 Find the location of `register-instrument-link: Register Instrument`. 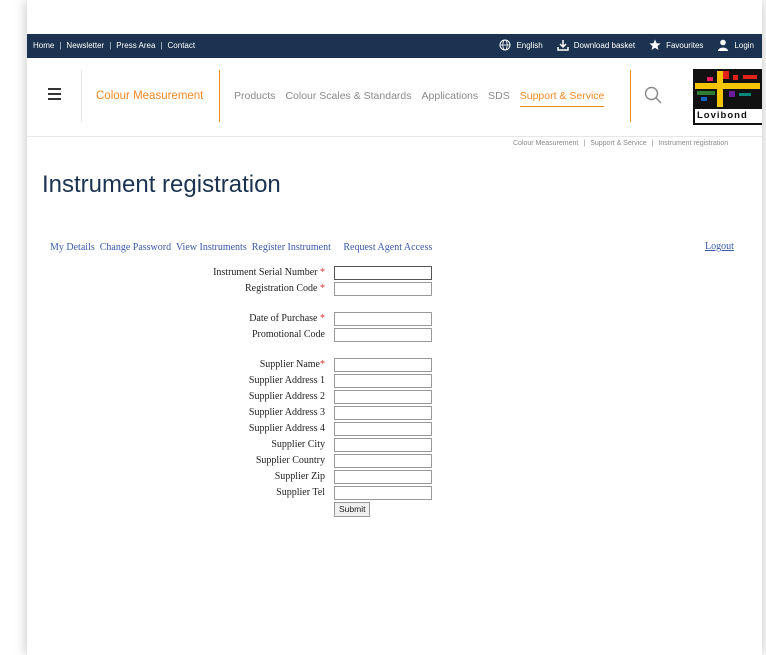

register-instrument-link: Register Instrument is located at coordinates (291, 247).